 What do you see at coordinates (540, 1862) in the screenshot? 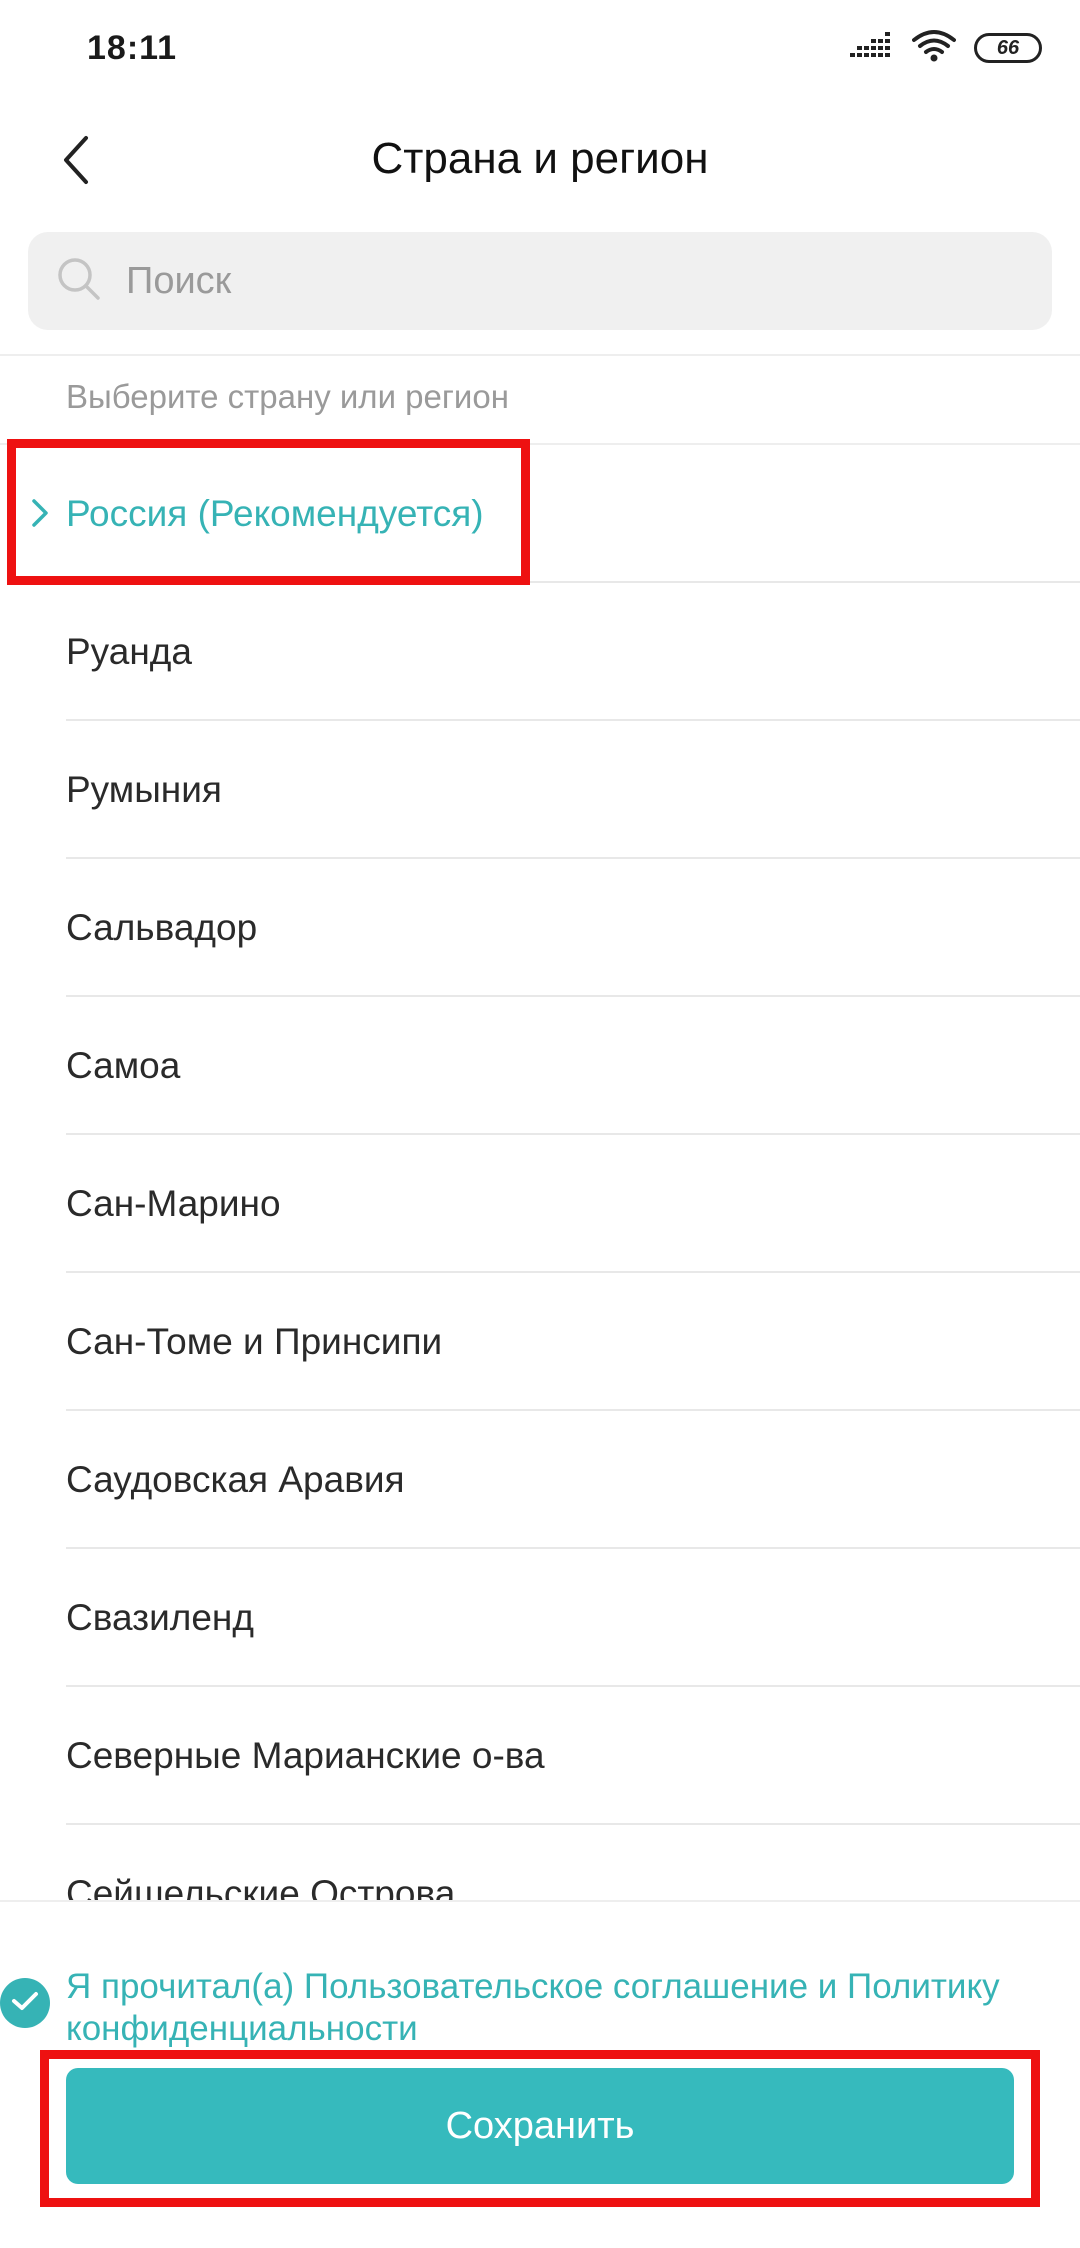
I see `list-item: Сейшельские Острова` at bounding box center [540, 1862].